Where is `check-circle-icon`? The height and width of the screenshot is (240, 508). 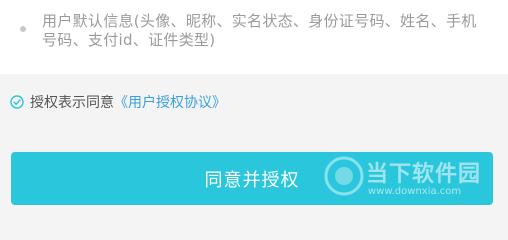
check-circle-icon is located at coordinates (17, 102).